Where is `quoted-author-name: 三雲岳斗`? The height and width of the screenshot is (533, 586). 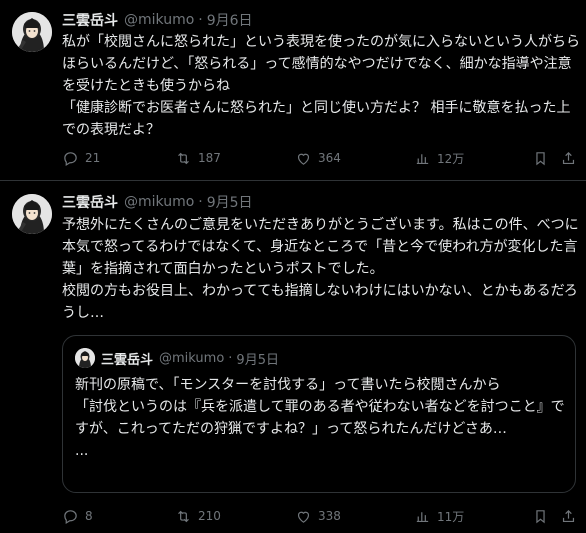
quoted-author-name: 三雲岳斗 is located at coordinates (127, 360).